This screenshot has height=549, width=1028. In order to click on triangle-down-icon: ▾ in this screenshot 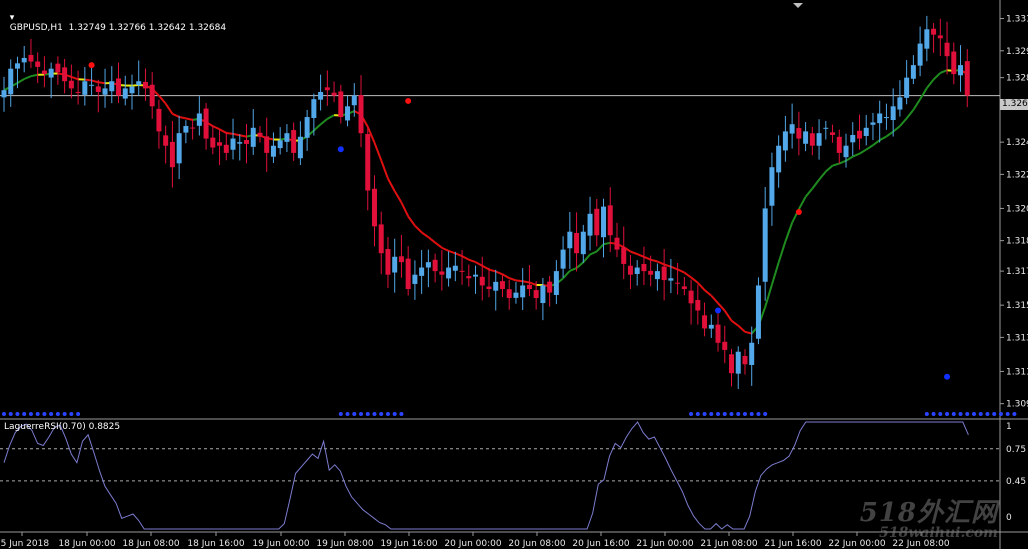, I will do `click(12, 18)`.